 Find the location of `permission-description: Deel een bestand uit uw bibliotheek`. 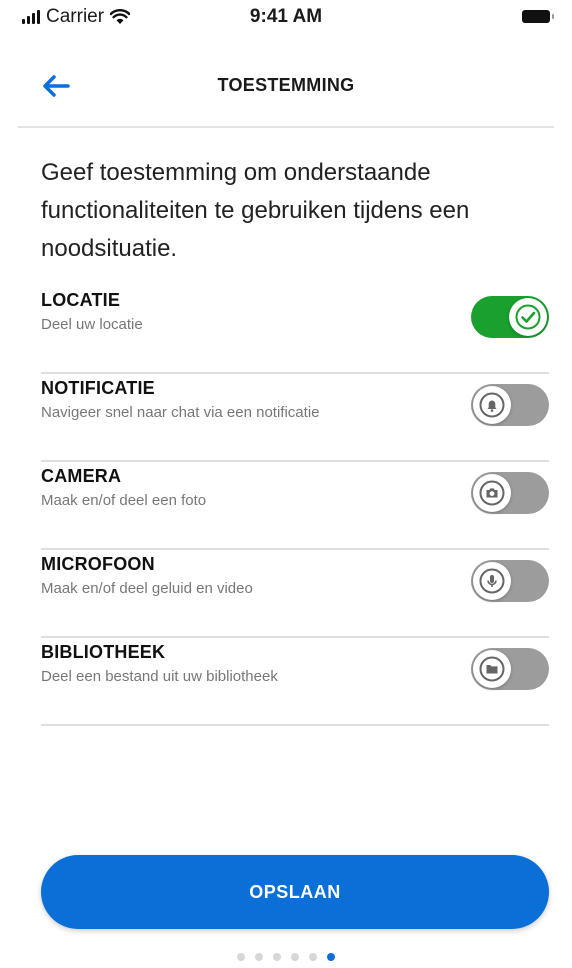

permission-description: Deel een bestand uit uw bibliotheek is located at coordinates (159, 676).